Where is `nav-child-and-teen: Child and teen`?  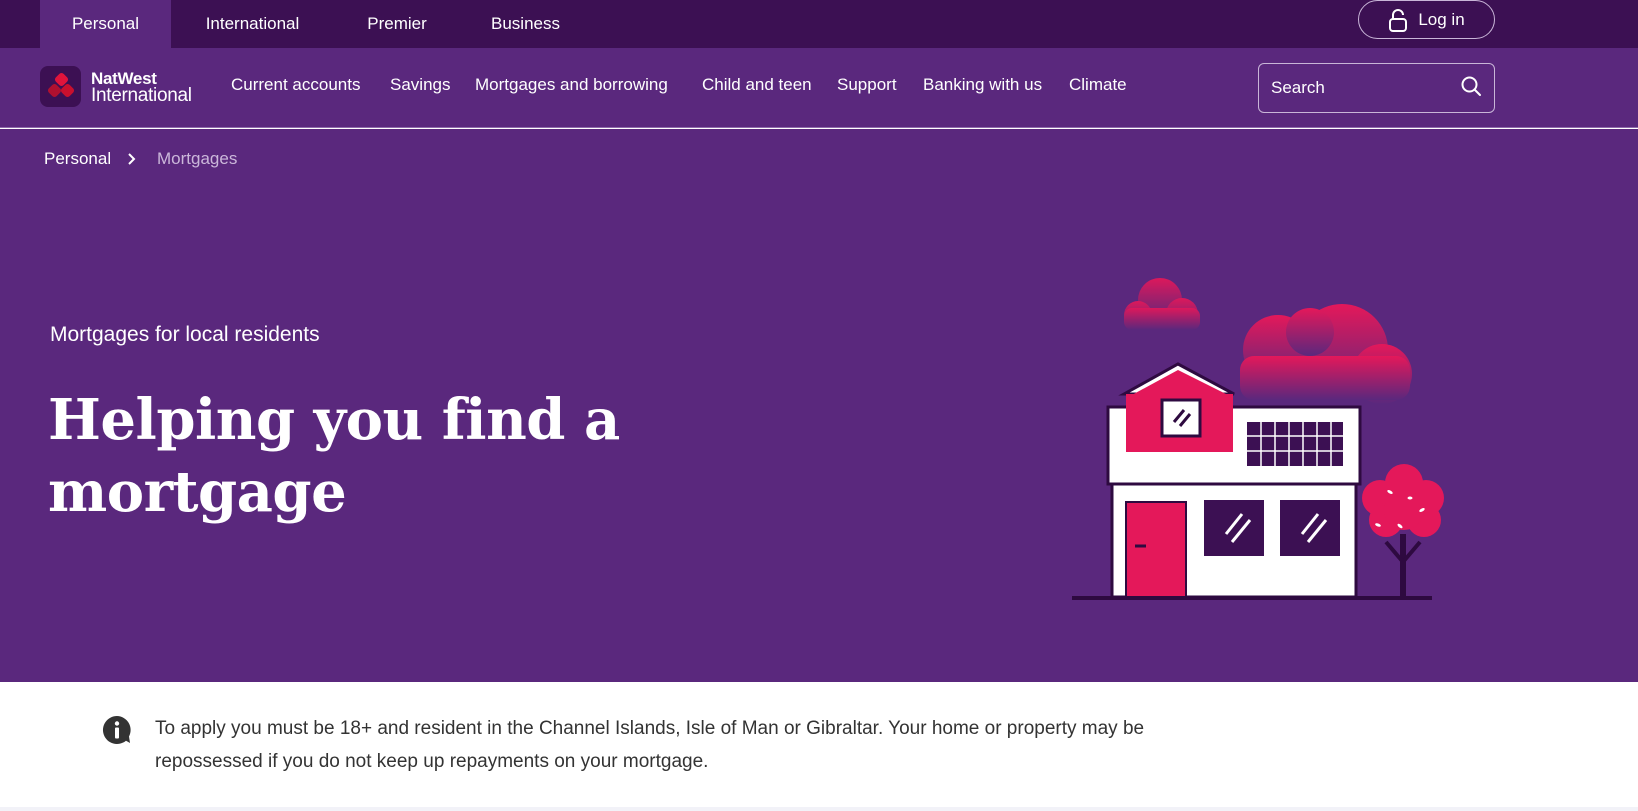
nav-child-and-teen: Child and teen is located at coordinates (757, 85).